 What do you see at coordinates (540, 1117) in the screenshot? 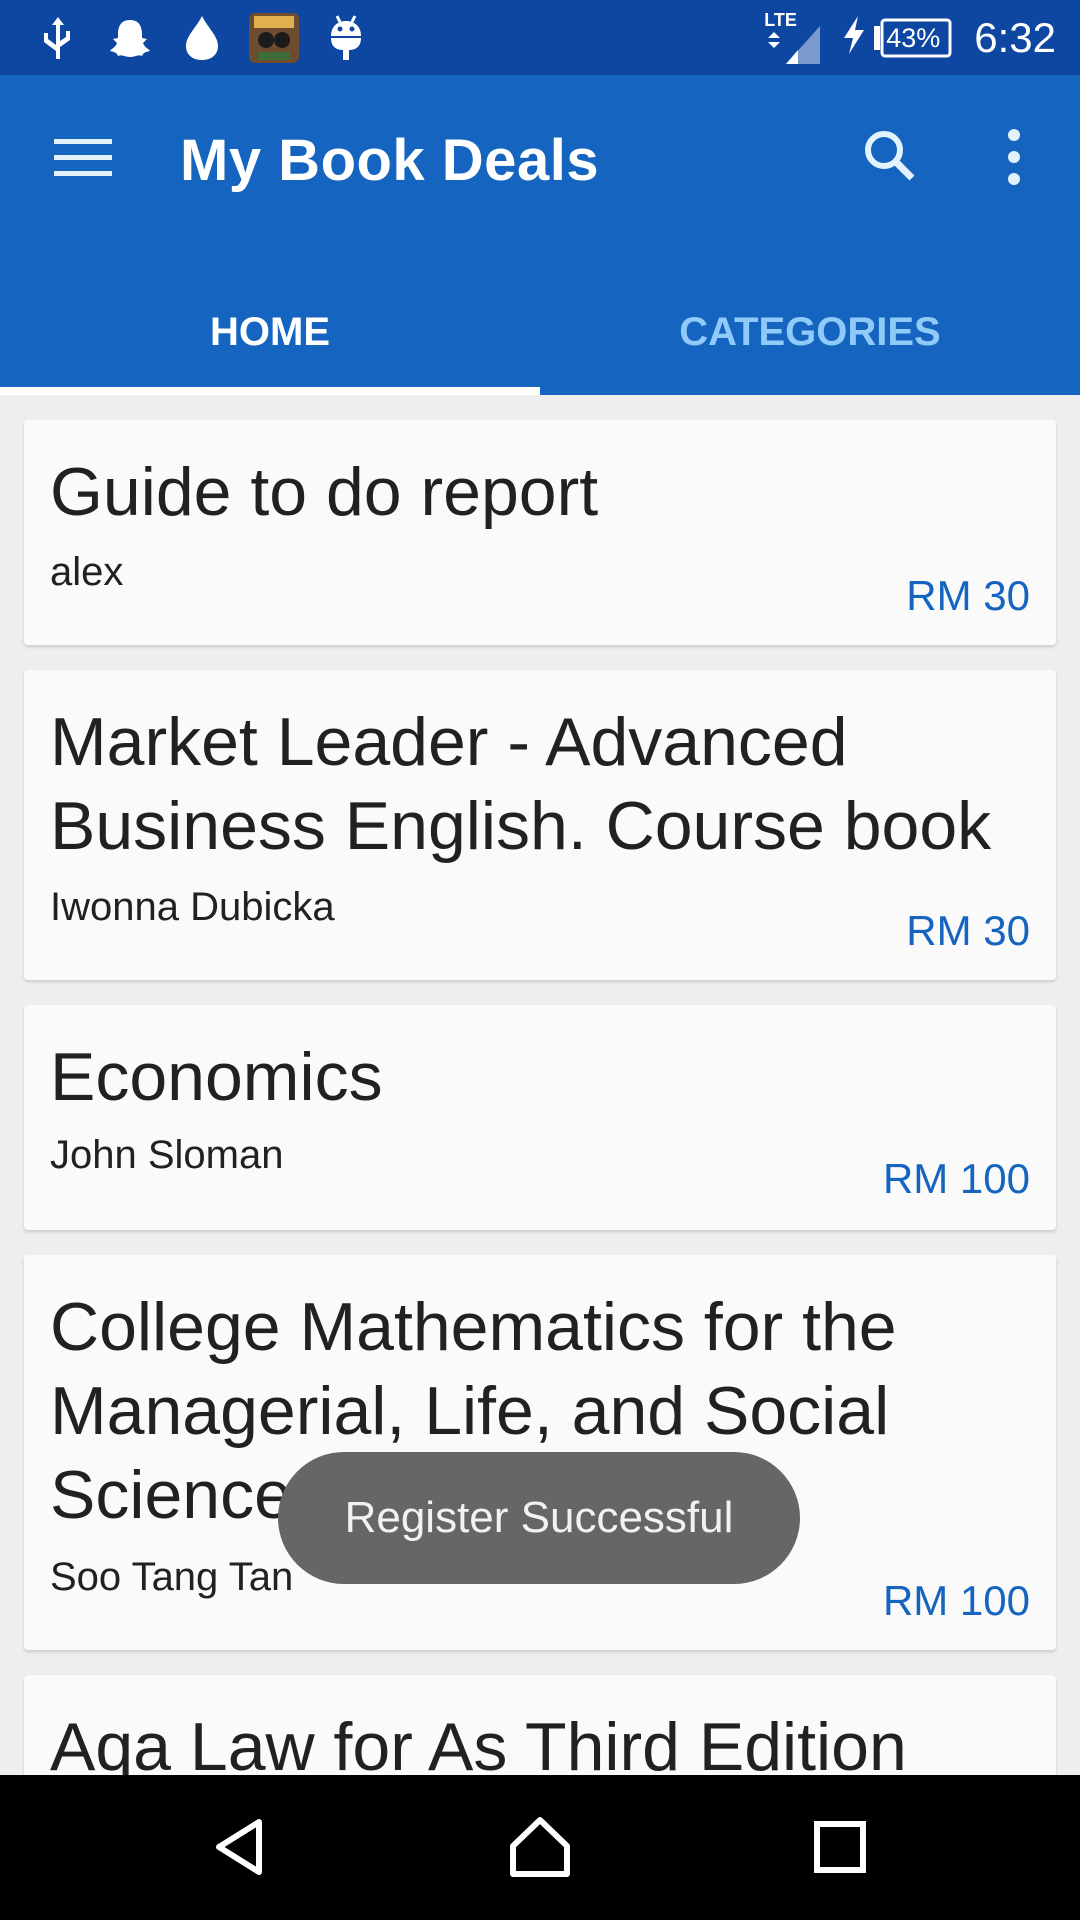
I see `book-card: Economics John Sloman RM 100` at bounding box center [540, 1117].